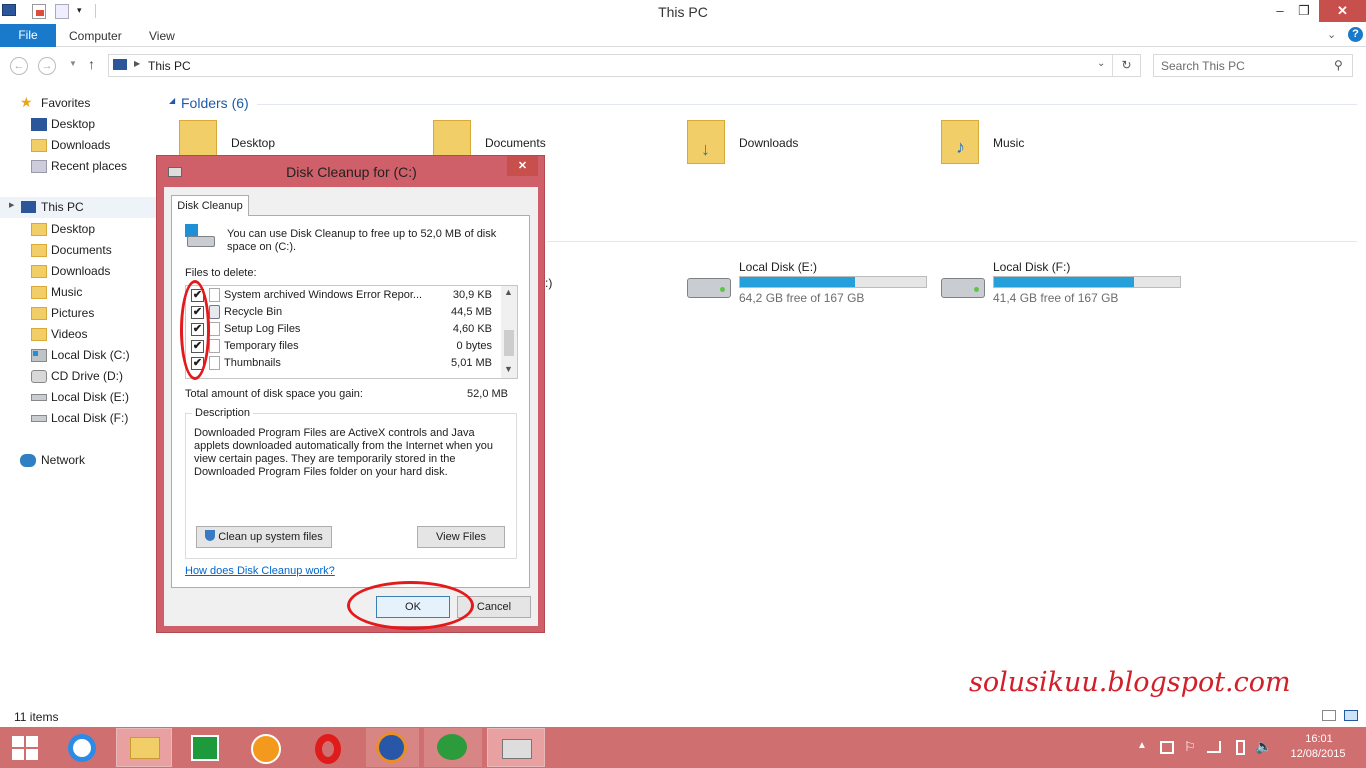 This screenshot has width=1366, height=768. Describe the element at coordinates (1101, 63) in the screenshot. I see `address-dropdown-icon: ⌄` at that location.